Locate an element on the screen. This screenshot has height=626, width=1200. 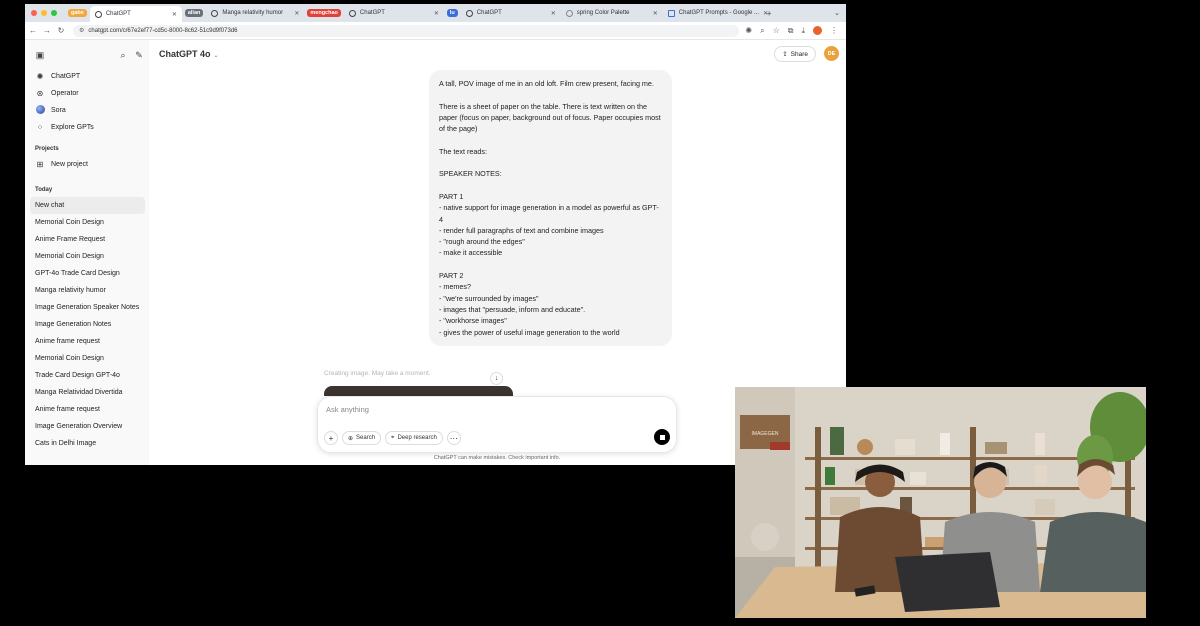
google-docs-favicon-icon is located at coordinates (671, 13).